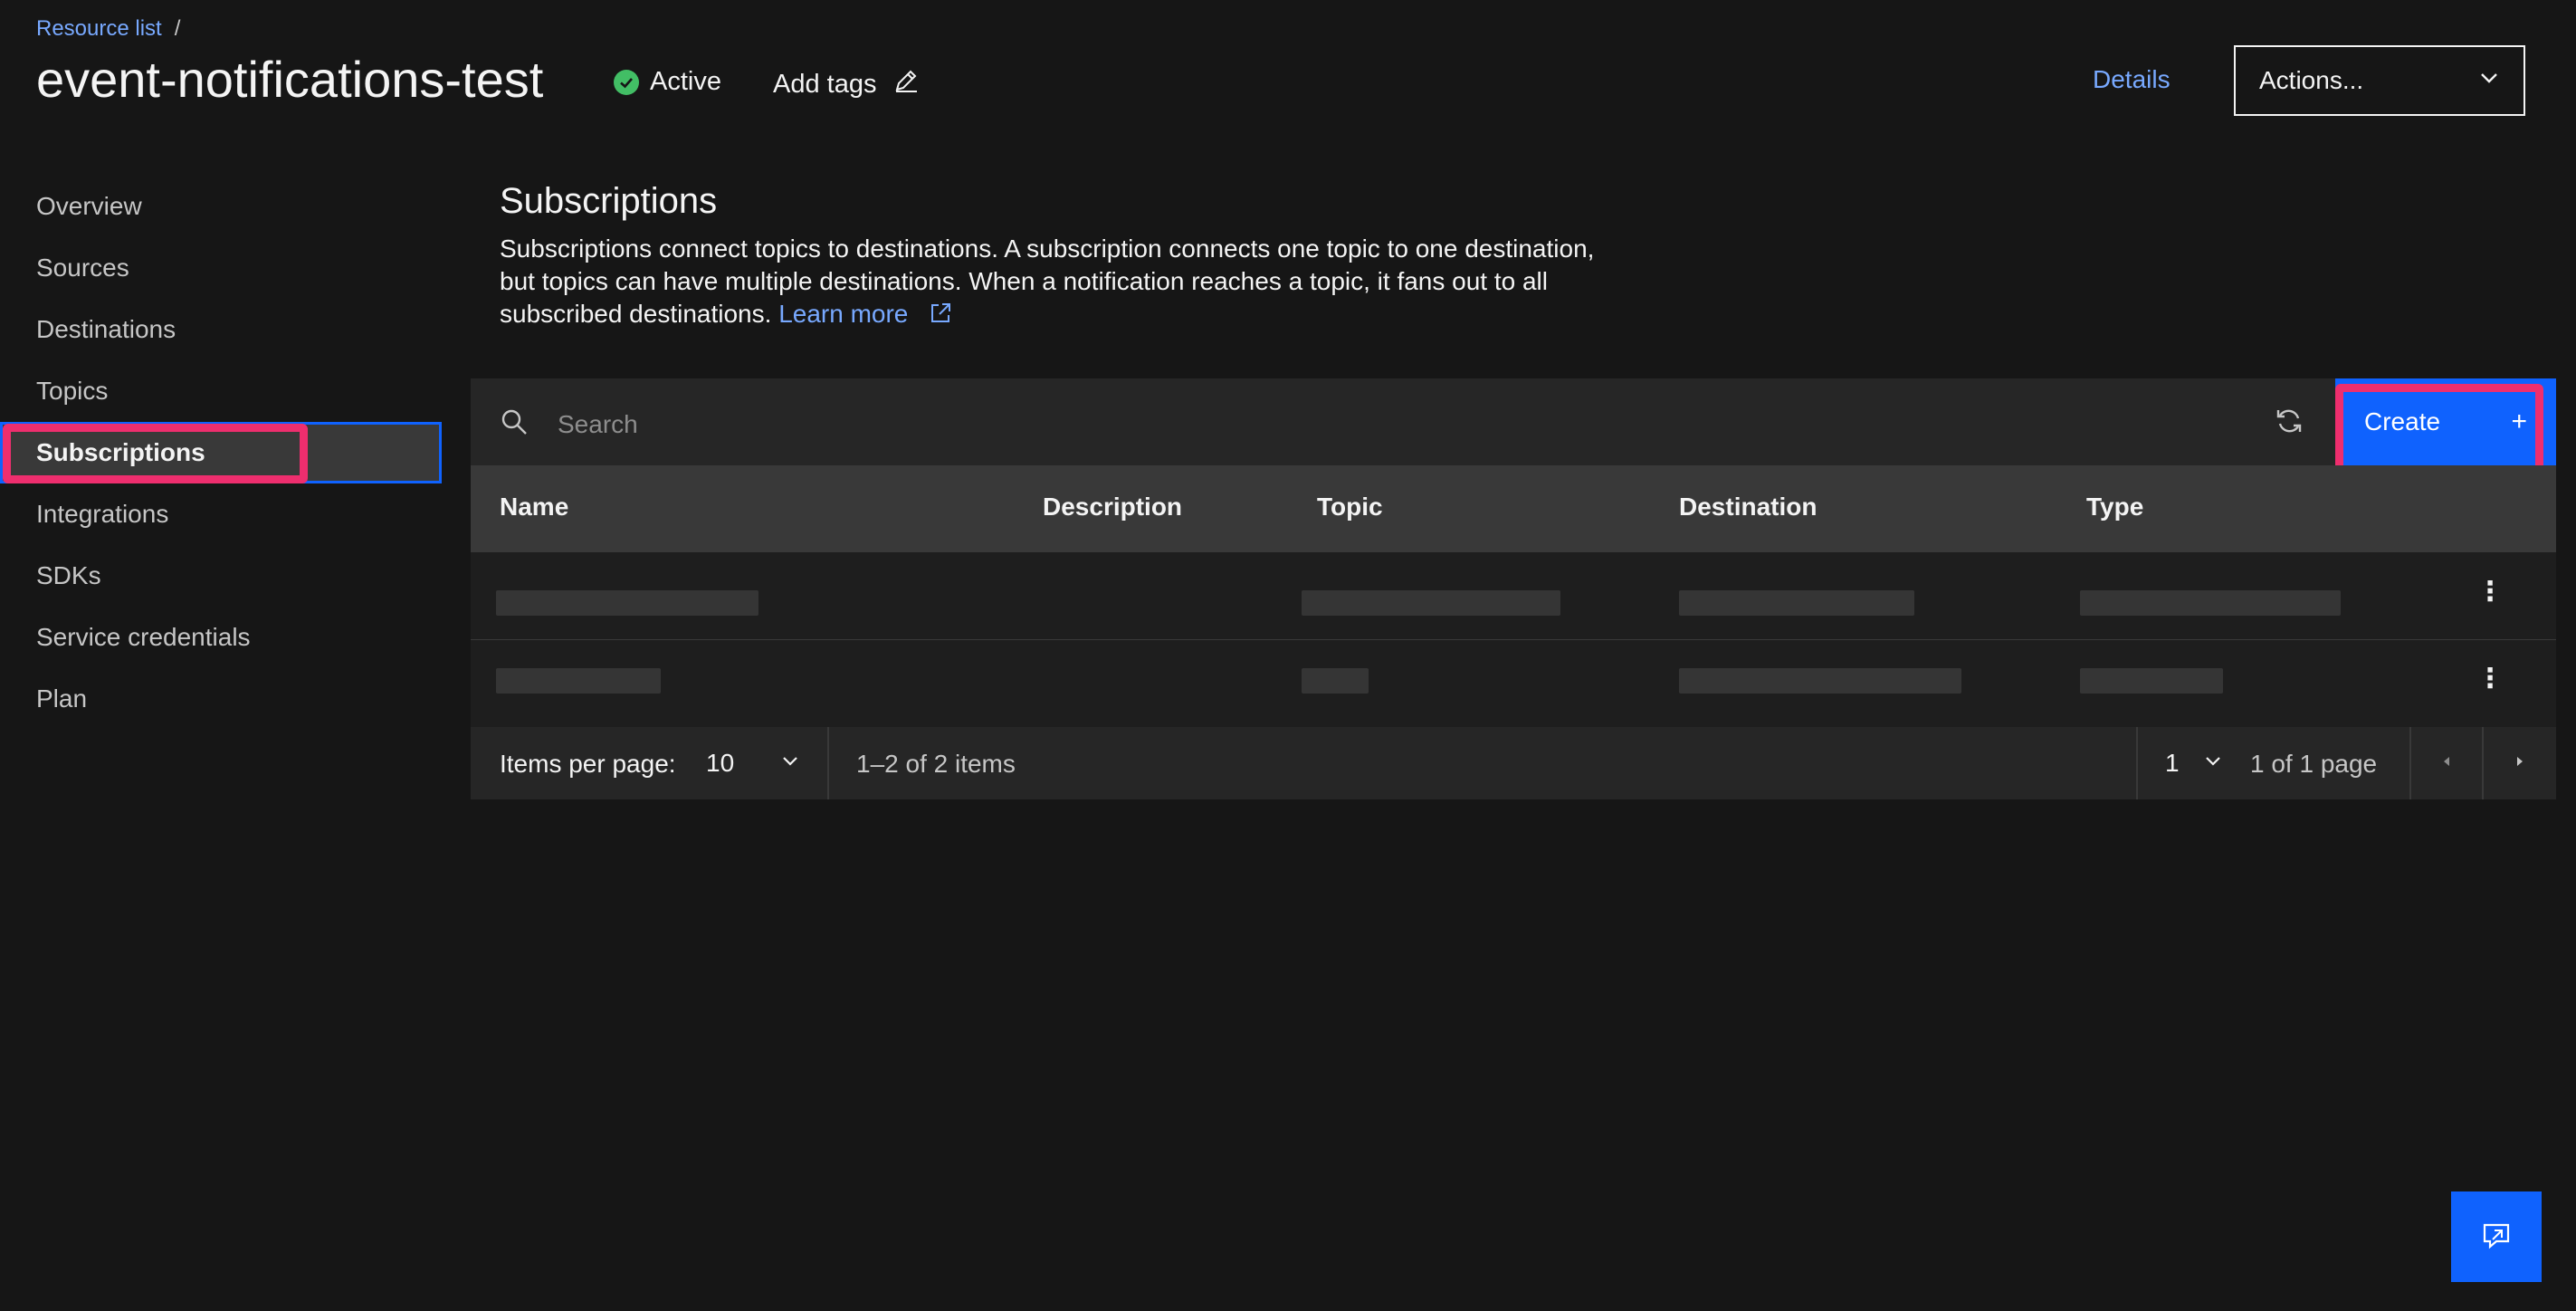 This screenshot has height=1311, width=2576. What do you see at coordinates (906, 84) in the screenshot?
I see `edit-icon` at bounding box center [906, 84].